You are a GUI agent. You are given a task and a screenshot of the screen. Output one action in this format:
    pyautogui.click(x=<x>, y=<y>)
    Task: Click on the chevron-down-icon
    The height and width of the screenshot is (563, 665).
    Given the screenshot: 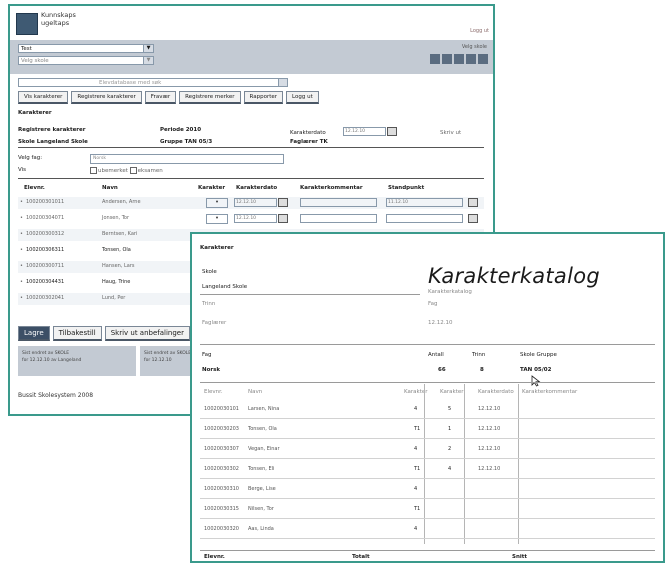 What is the action you would take?
    pyautogui.click(x=282, y=82)
    